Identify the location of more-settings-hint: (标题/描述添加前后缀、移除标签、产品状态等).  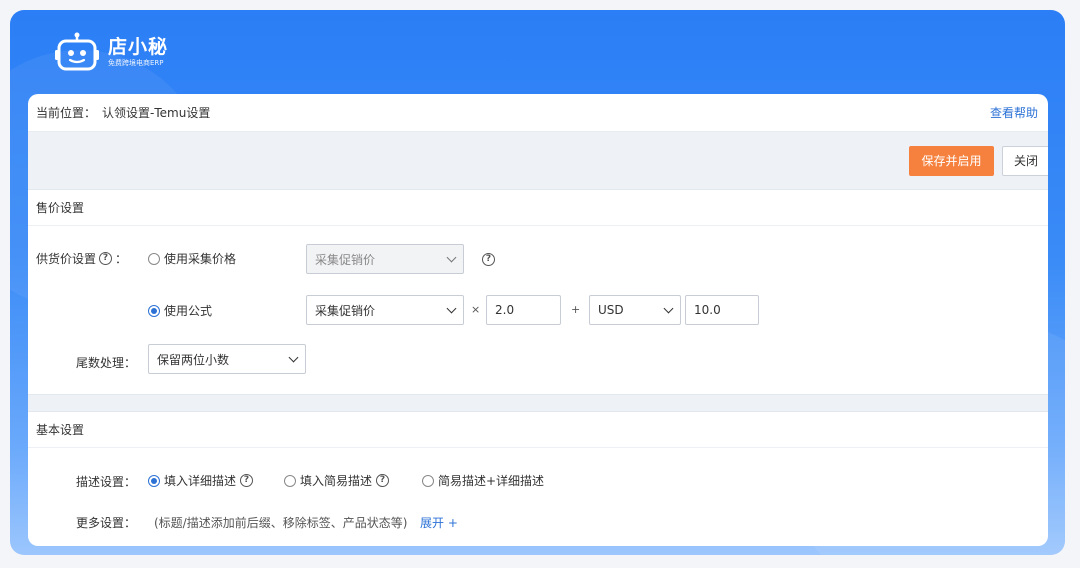
(281, 523).